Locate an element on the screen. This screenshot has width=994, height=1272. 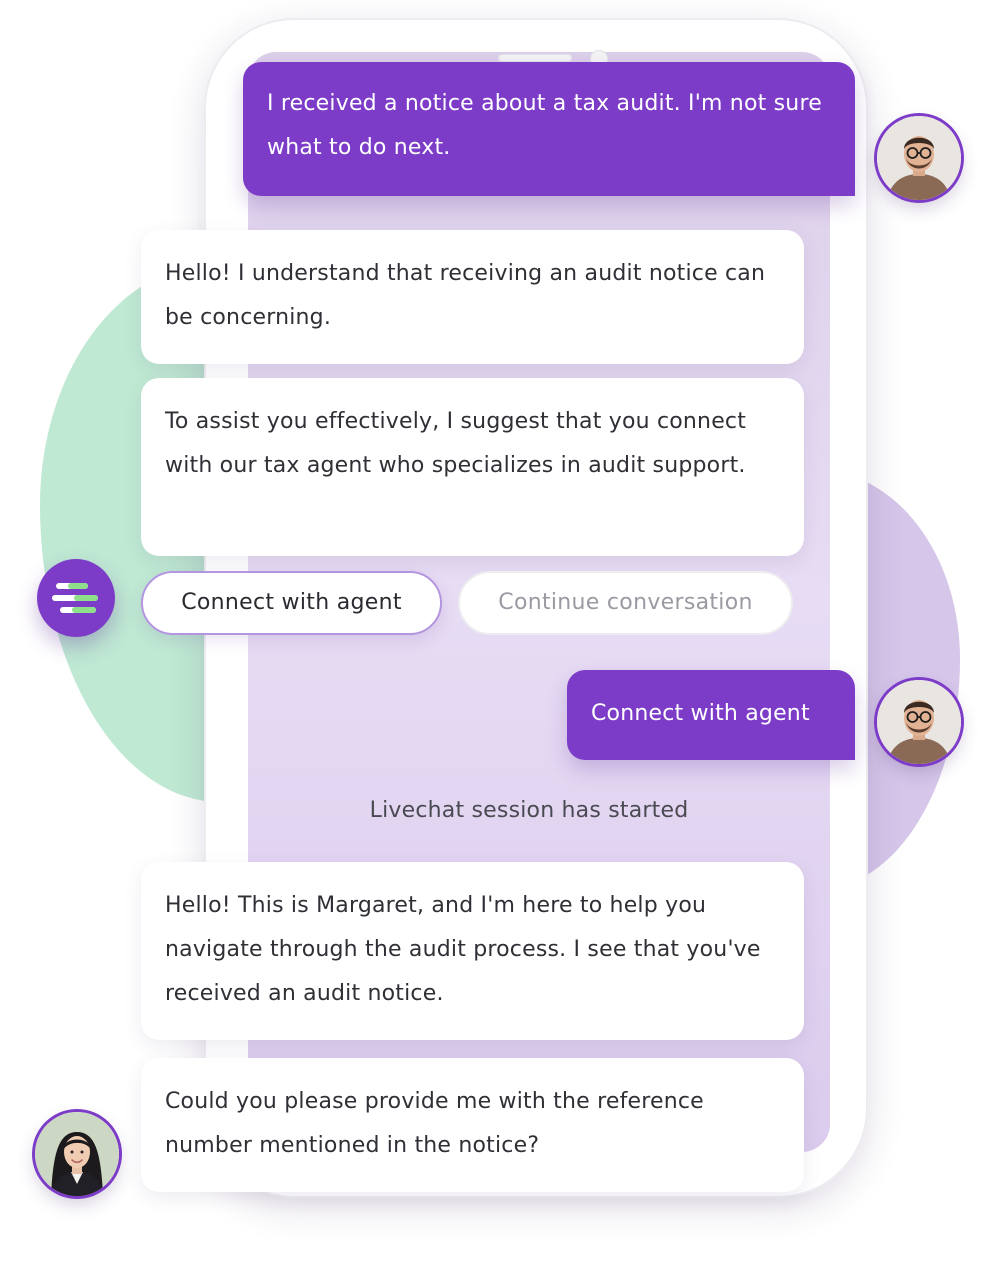
continue-conversation-button: Continue conversation is located at coordinates (625, 603).